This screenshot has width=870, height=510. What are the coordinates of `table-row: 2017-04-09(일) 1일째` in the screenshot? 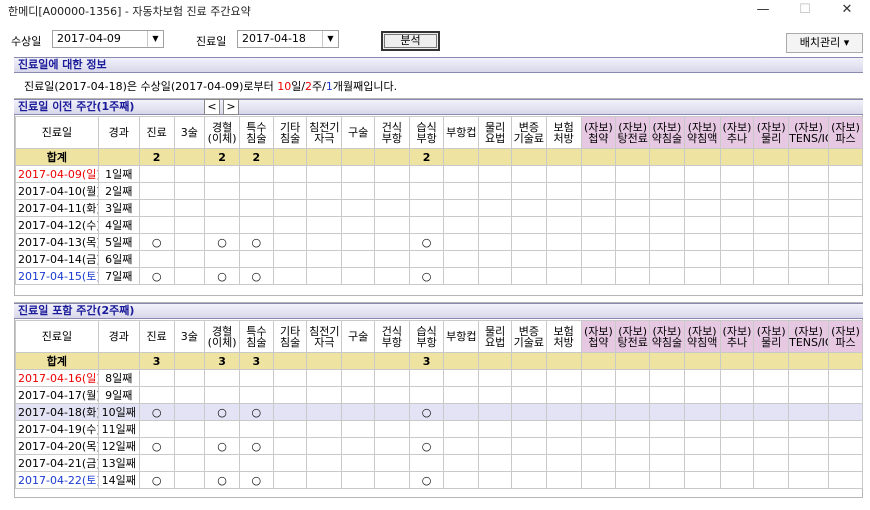 It's located at (439, 174).